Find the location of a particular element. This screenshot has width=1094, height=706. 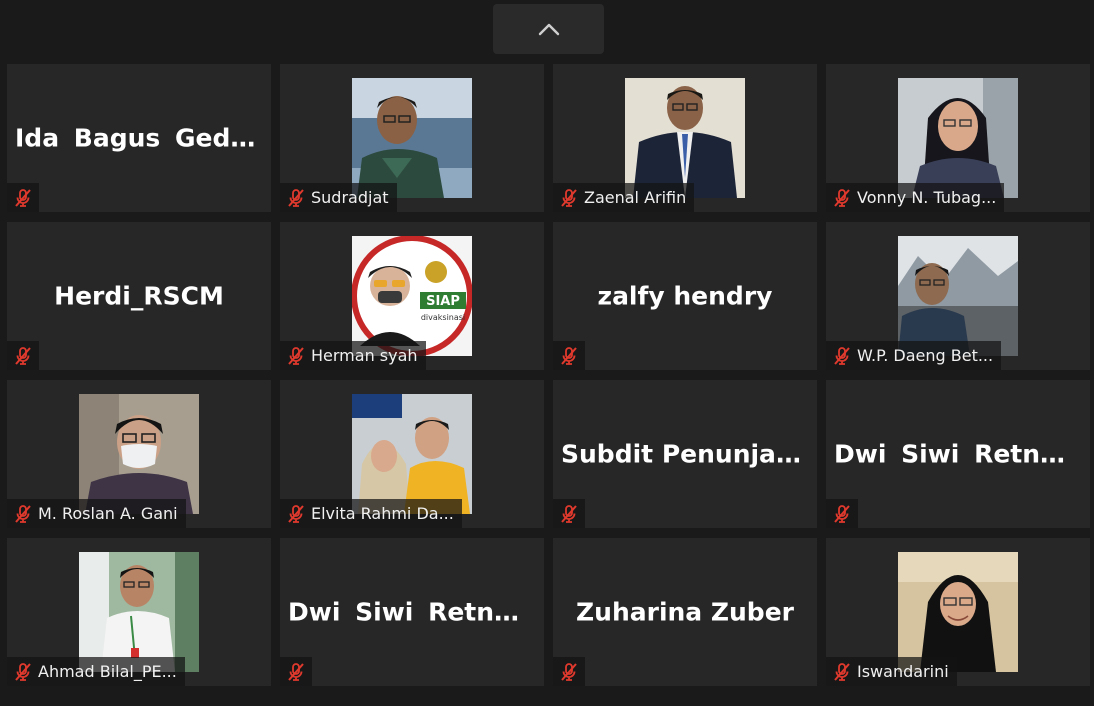

participant-tile: SIAP divaksinasi Herman syah is located at coordinates (412, 296).